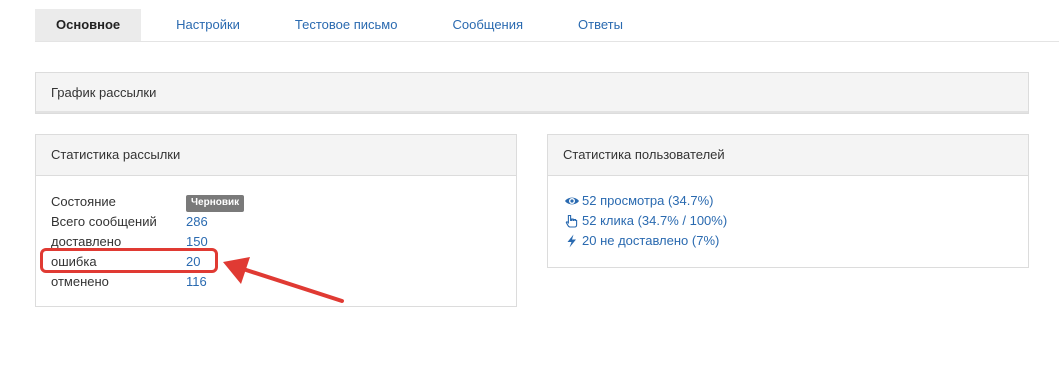  What do you see at coordinates (283, 280) in the screenshot?
I see `annotation-arrow-icon` at bounding box center [283, 280].